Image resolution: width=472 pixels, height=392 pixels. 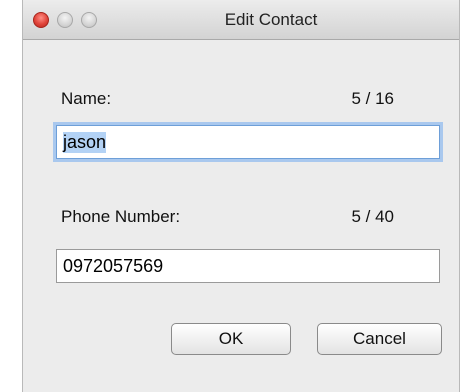 What do you see at coordinates (271, 19) in the screenshot?
I see `window-title: Edit Contact` at bounding box center [271, 19].